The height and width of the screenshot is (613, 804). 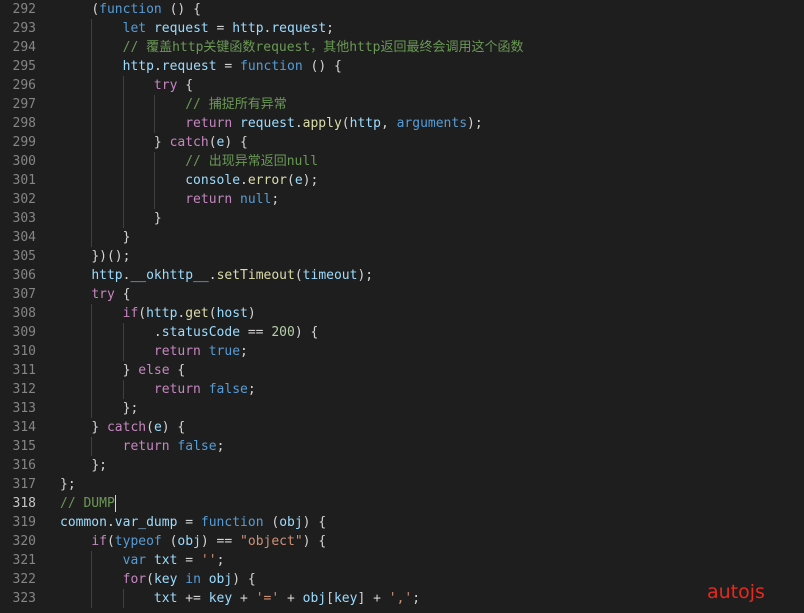 I want to click on line-number: 308, so click(x=24, y=313).